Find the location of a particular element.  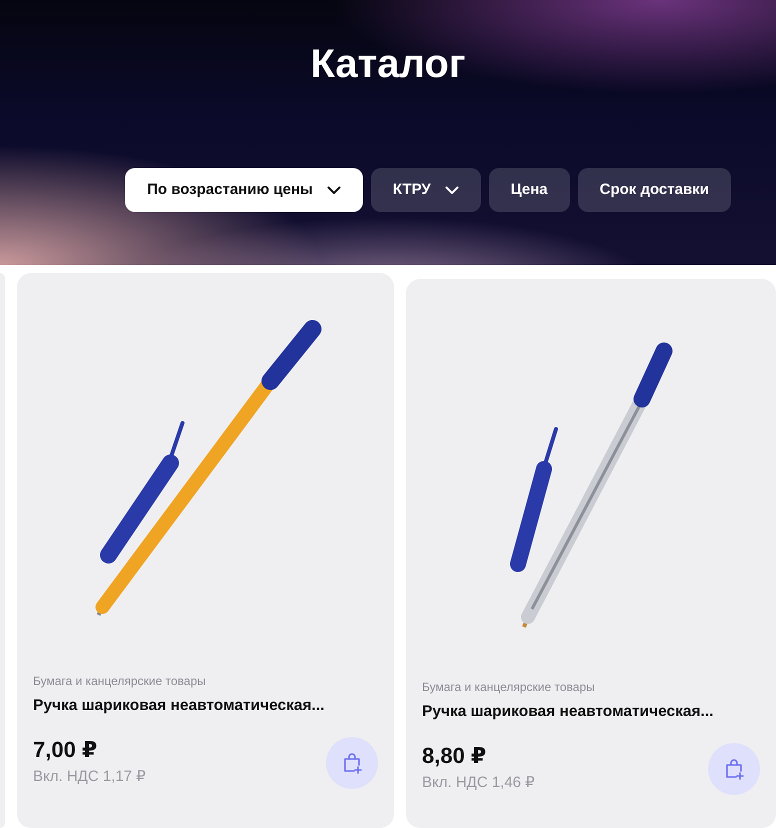

vat-text: Вкл. НДС 1,46 ₽ is located at coordinates (478, 783).